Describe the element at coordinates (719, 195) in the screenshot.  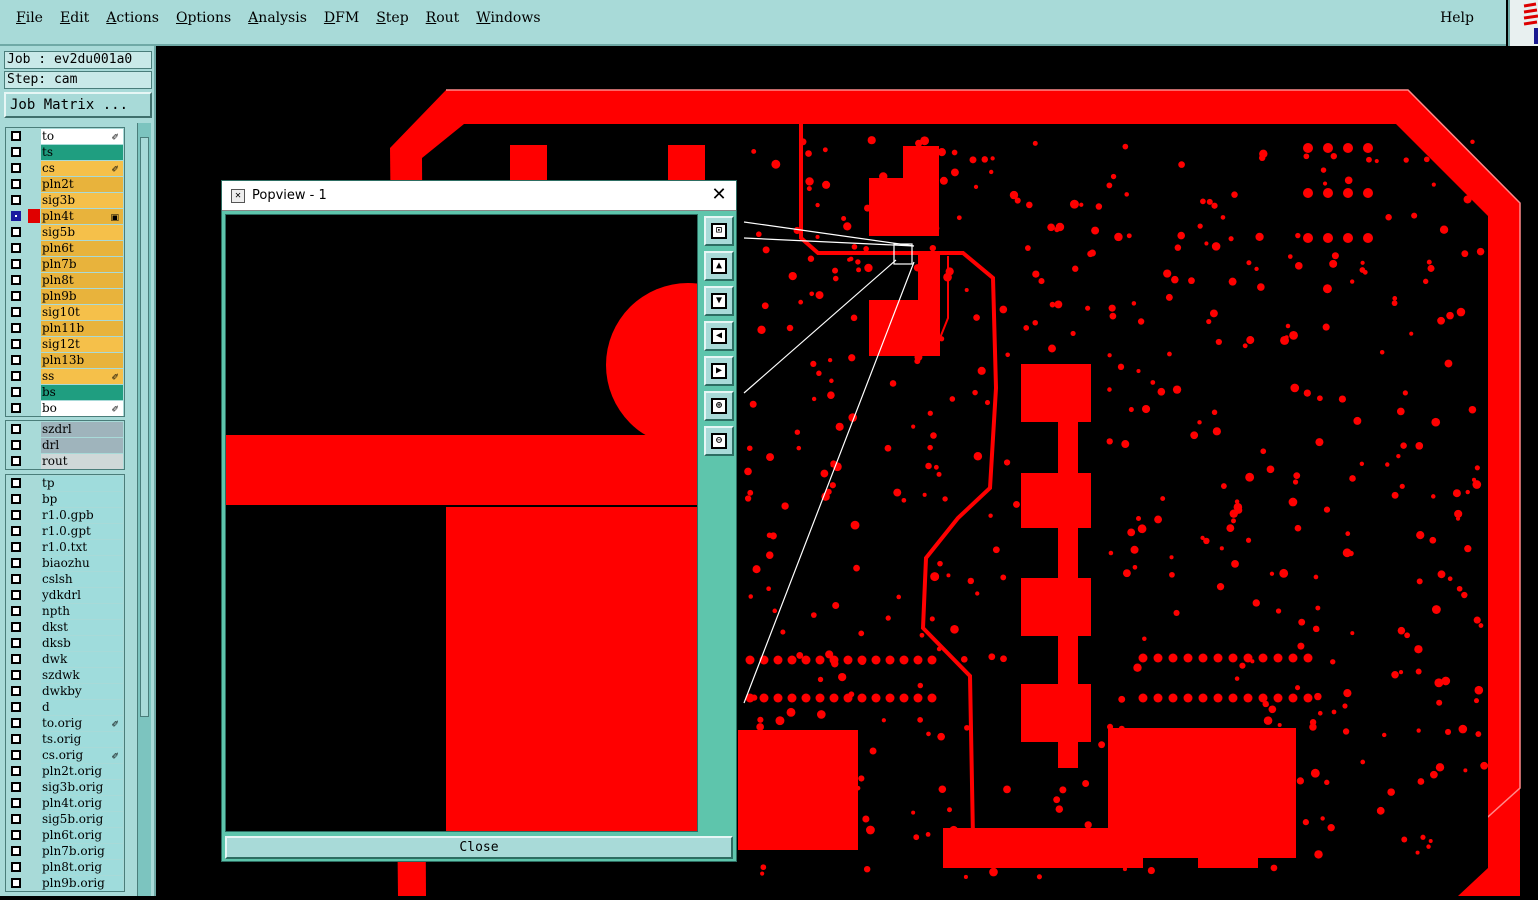
I see `close-icon: ✕` at that location.